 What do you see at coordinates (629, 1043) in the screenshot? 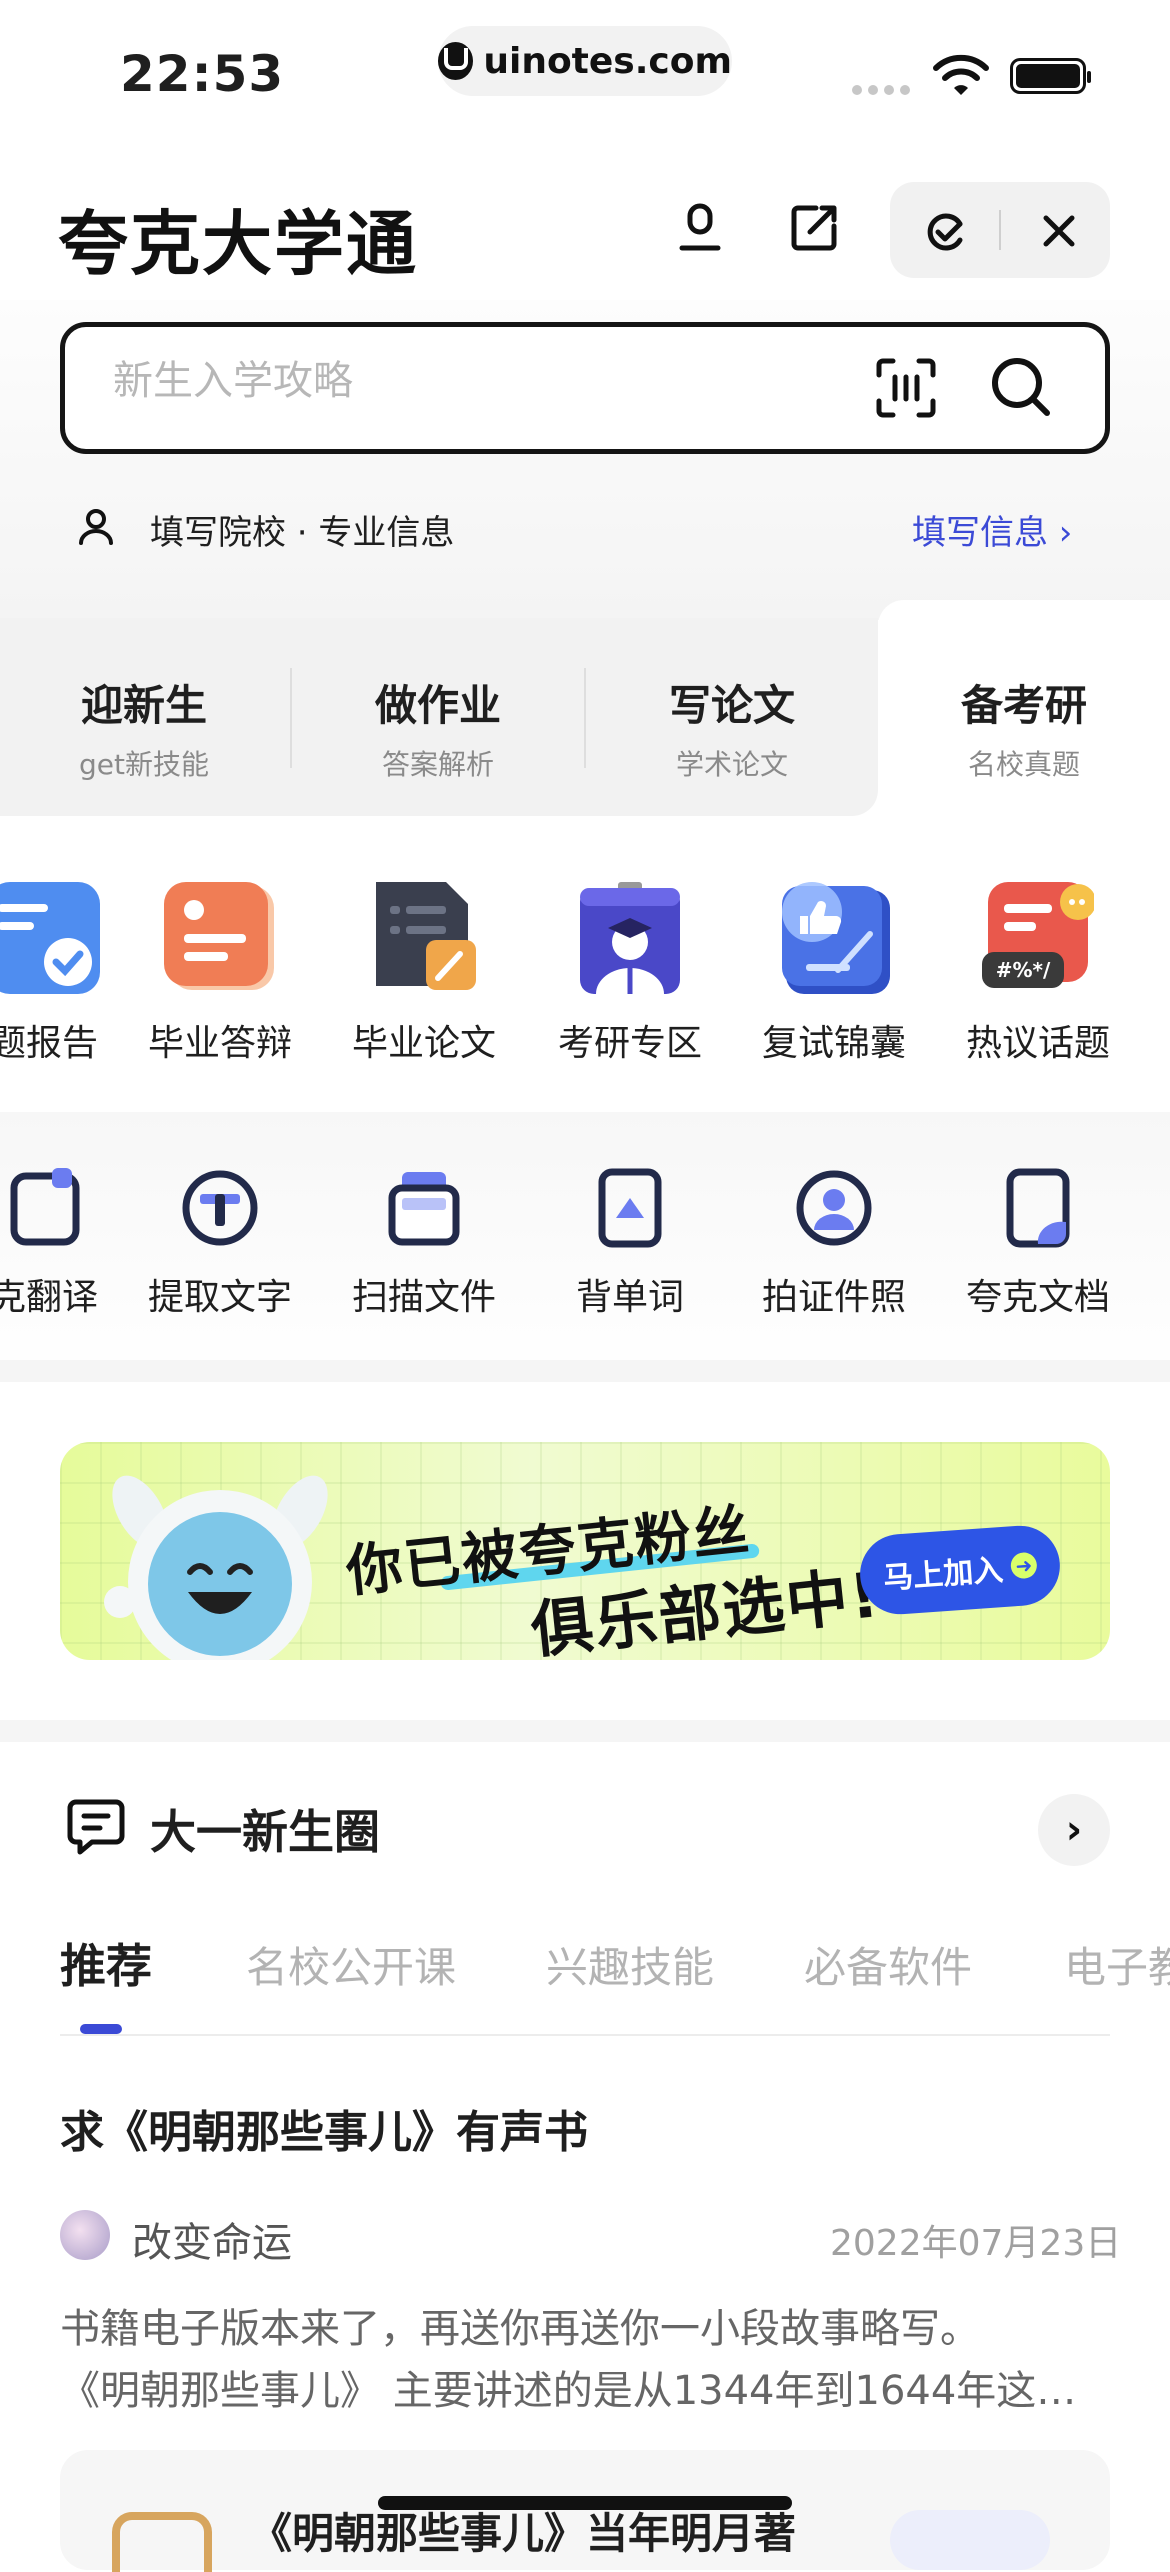
I see `tool-label: 考研专区` at bounding box center [629, 1043].